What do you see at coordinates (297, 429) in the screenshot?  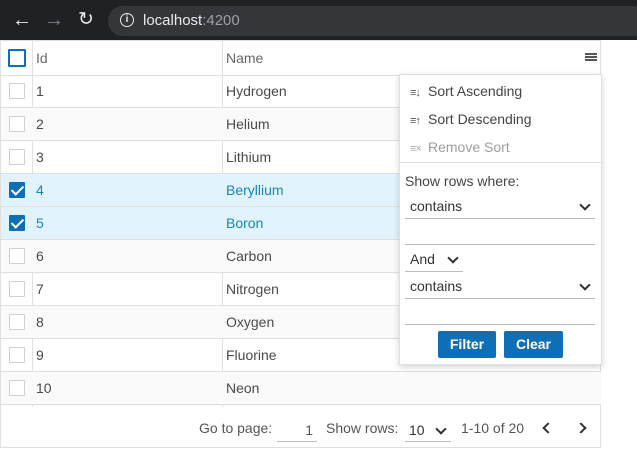 I see `page-input: 1` at bounding box center [297, 429].